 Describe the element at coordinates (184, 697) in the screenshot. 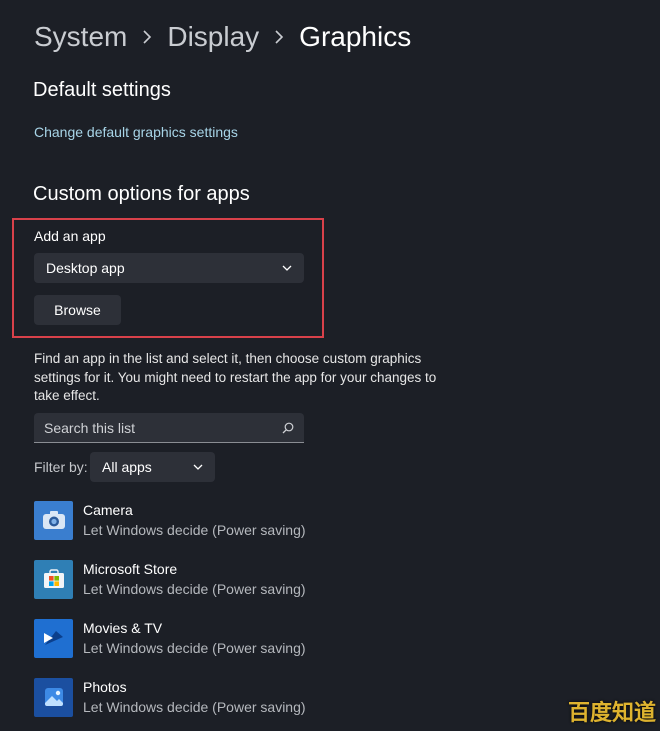

I see `list-item: Photos Let Windows decide (Power saving)` at that location.